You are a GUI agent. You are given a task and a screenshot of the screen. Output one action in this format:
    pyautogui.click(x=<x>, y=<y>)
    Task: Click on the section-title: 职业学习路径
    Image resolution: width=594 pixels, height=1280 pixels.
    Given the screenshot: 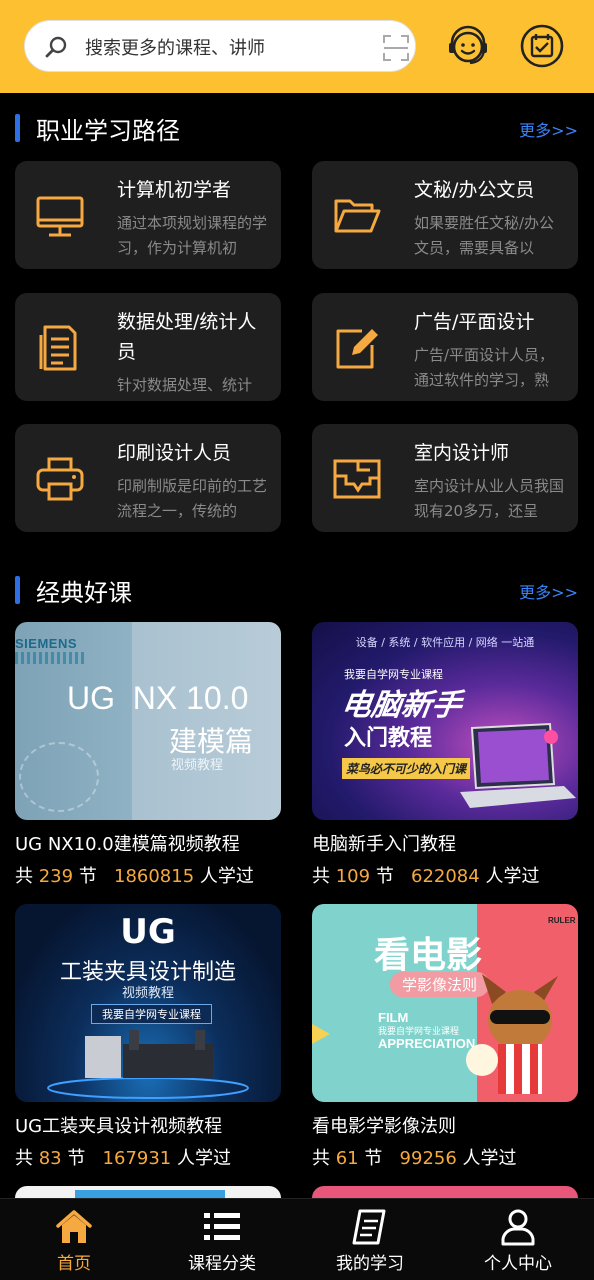 What is the action you would take?
    pyautogui.click(x=108, y=131)
    